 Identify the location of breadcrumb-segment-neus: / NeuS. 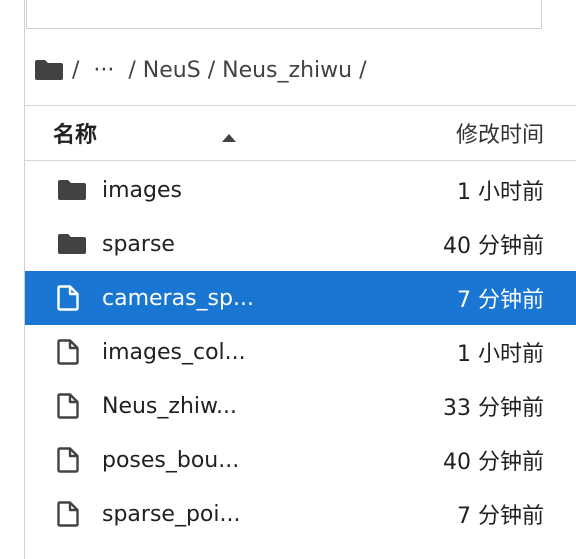
(164, 70).